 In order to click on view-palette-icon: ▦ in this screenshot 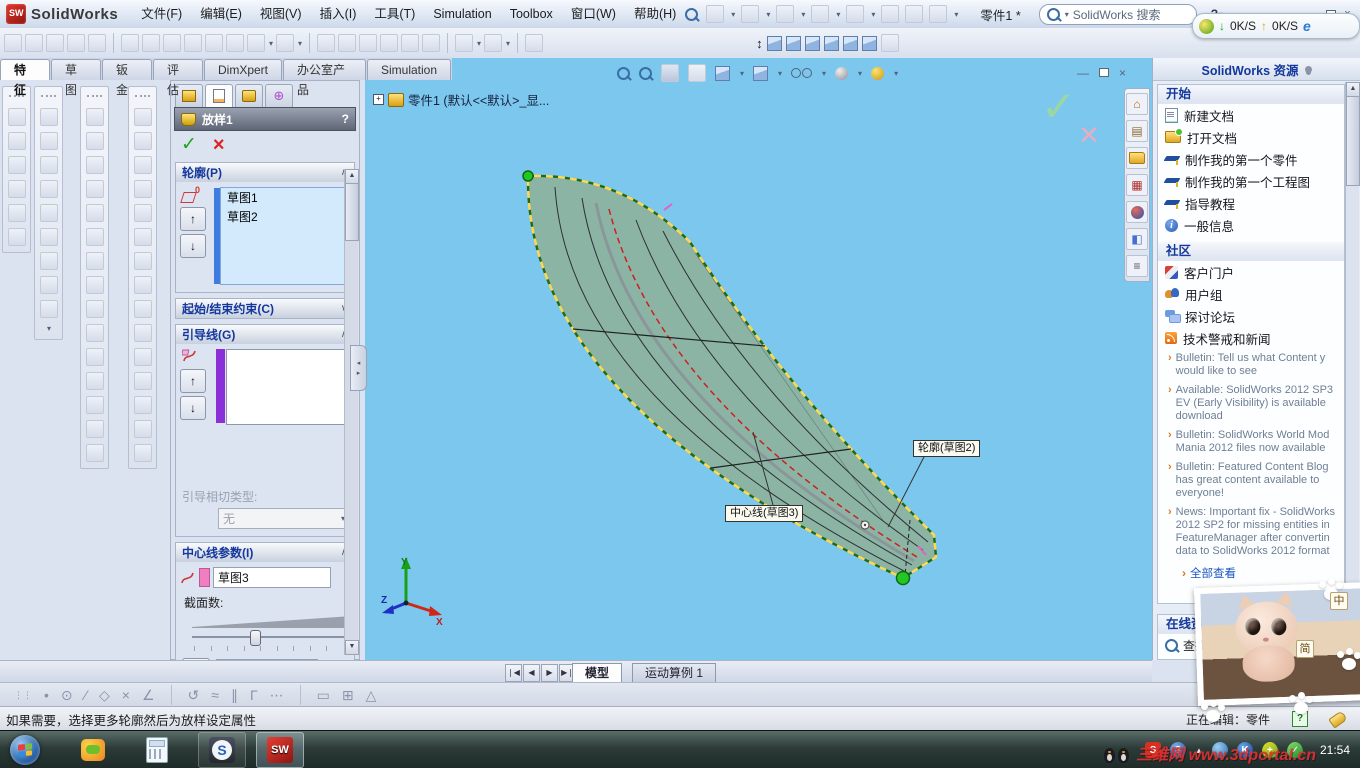, I will do `click(1137, 185)`.